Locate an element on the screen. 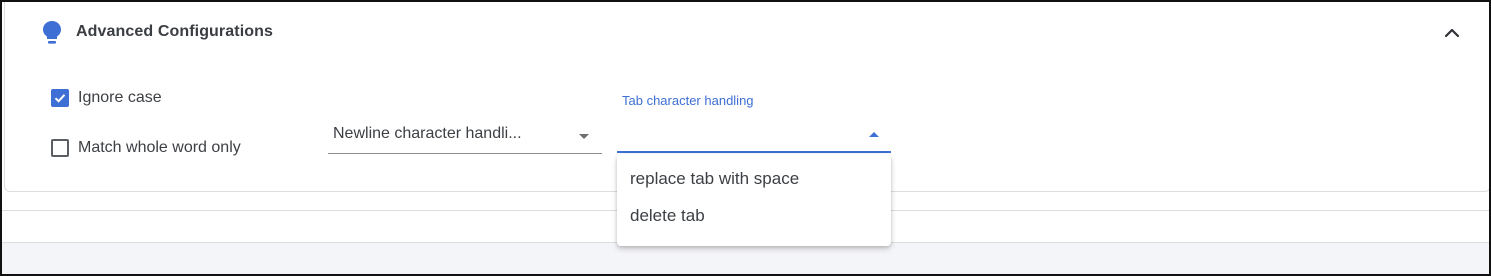 The height and width of the screenshot is (276, 1491). chevron-up-icon is located at coordinates (1452, 33).